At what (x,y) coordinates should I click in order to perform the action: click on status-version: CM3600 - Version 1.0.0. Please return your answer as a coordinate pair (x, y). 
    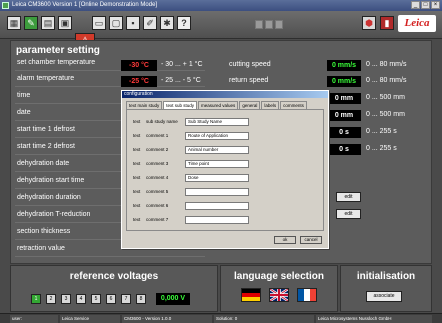
    Looking at the image, I should click on (167, 319).